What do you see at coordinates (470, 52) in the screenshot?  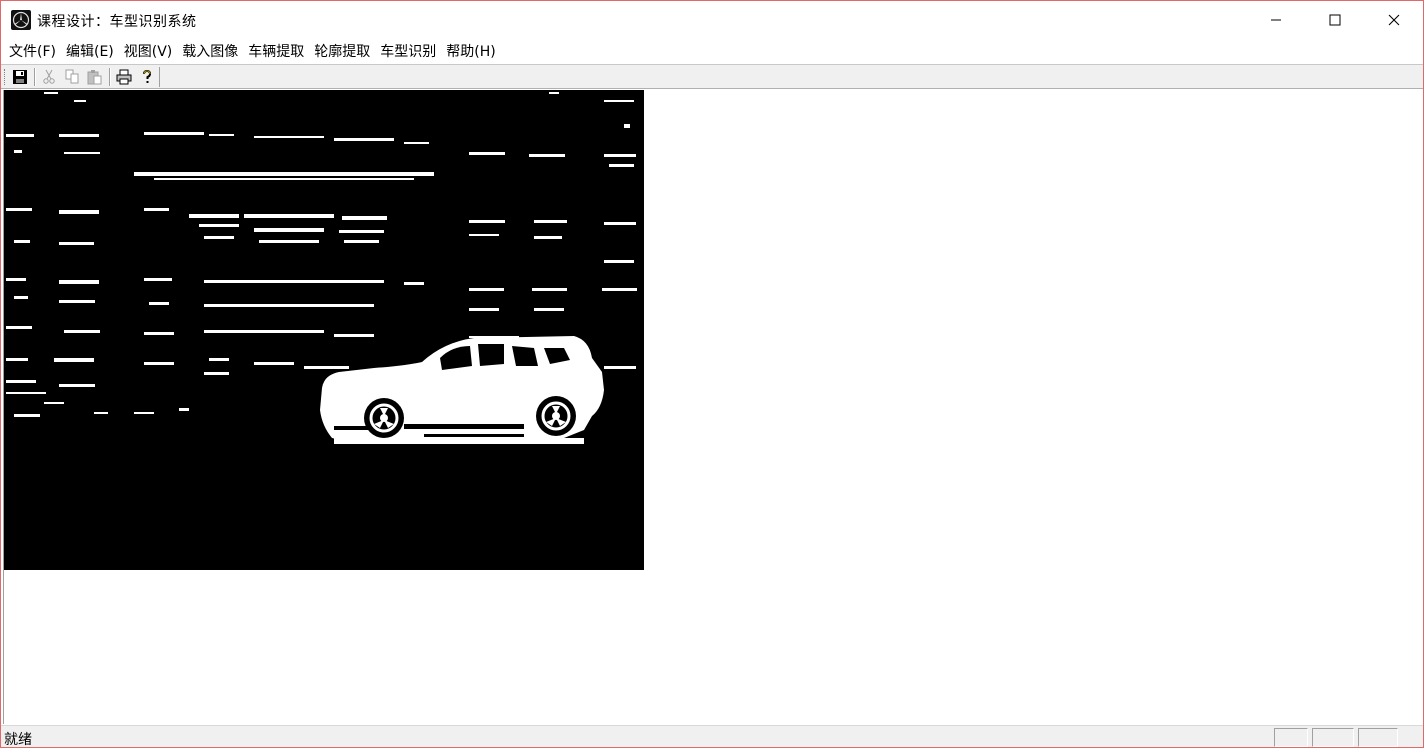 I see `menu-help: 帮助(H)` at bounding box center [470, 52].